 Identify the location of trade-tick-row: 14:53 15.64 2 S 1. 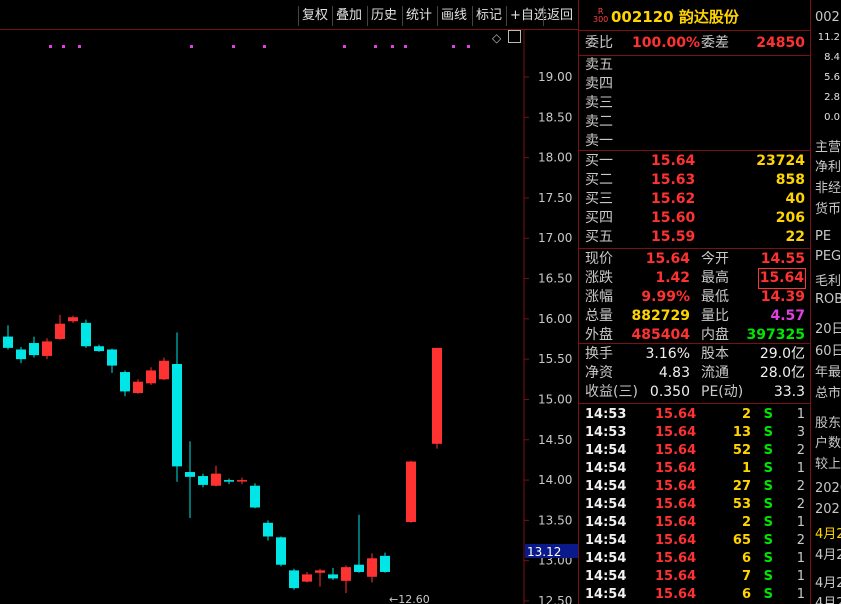
(695, 415).